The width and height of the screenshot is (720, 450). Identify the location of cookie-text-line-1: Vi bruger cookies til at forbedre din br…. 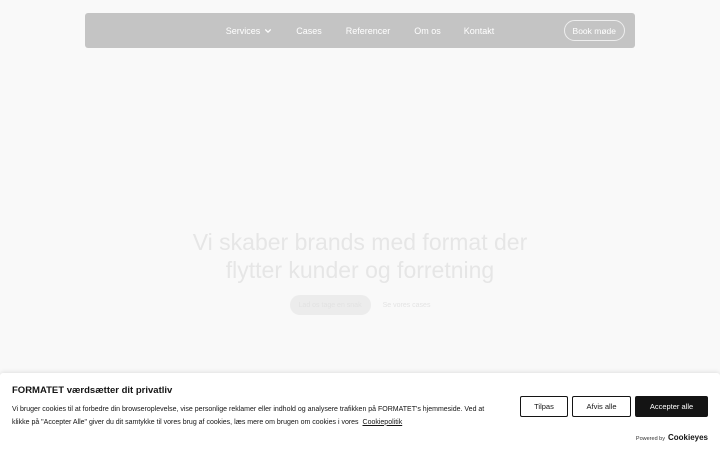
(248, 409).